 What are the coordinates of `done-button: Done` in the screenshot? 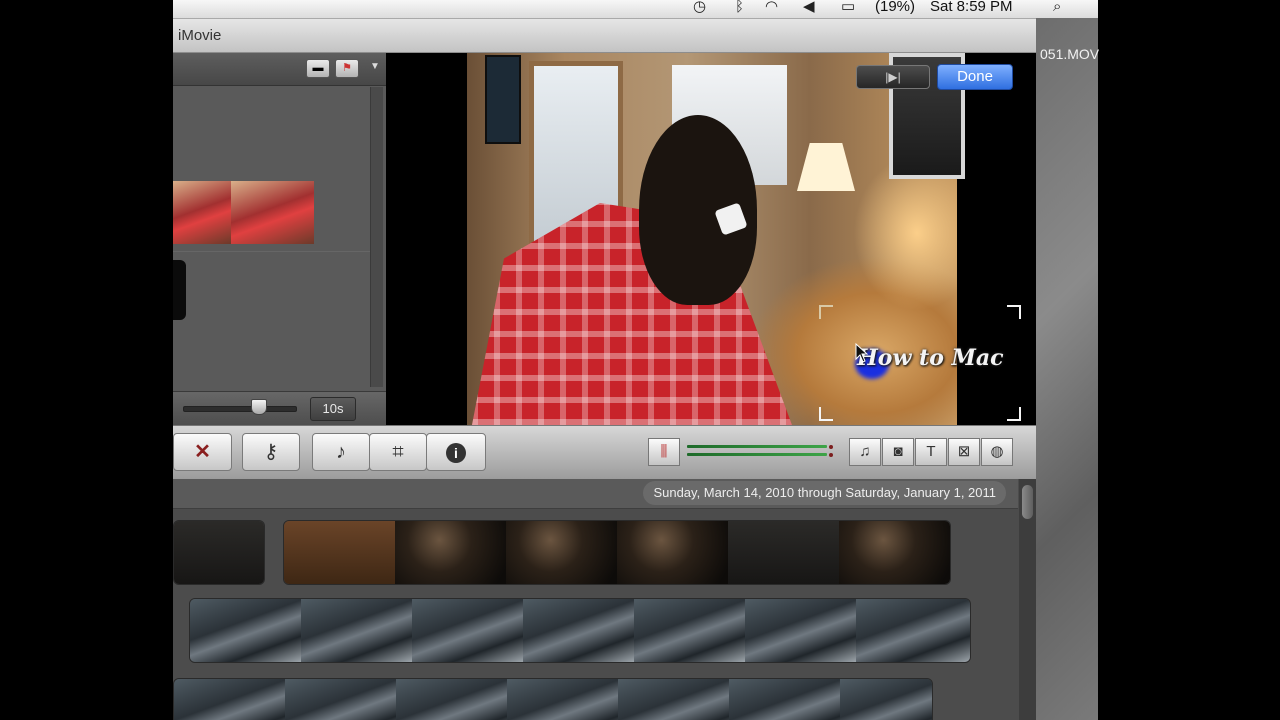 It's located at (975, 77).